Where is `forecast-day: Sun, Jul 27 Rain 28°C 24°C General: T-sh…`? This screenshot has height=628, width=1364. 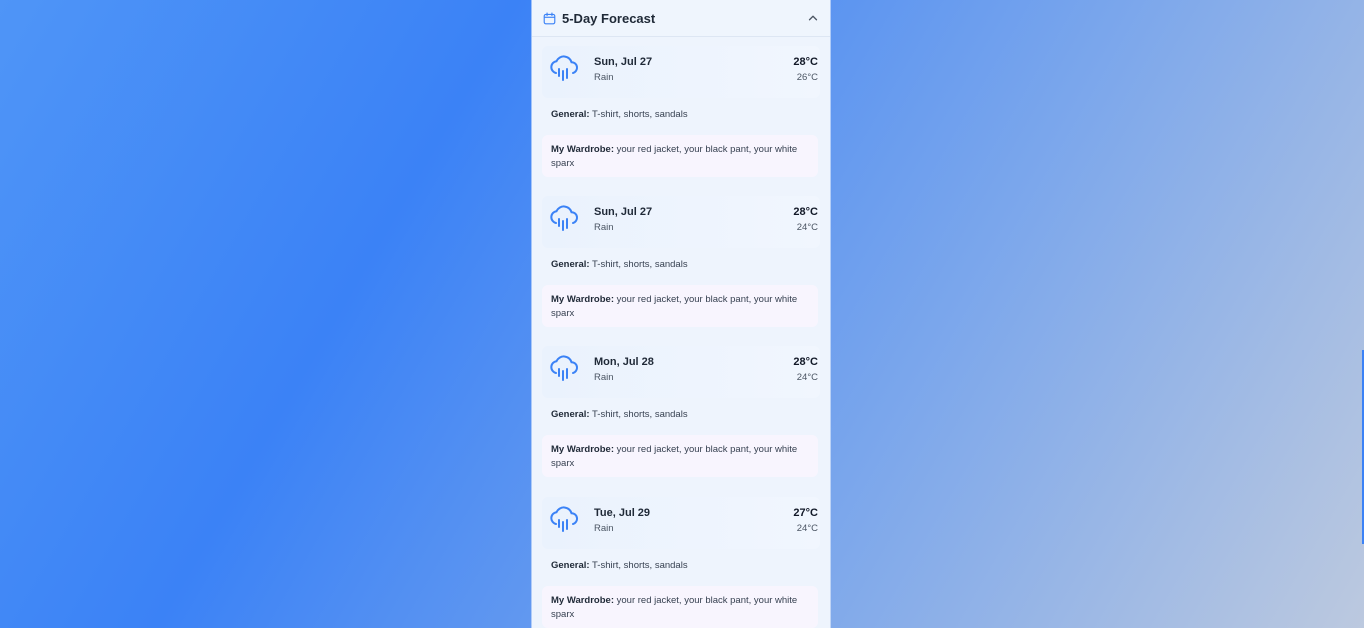
forecast-day: Sun, Jul 27 Rain 28°C 24°C General: T-sh… is located at coordinates (681, 263).